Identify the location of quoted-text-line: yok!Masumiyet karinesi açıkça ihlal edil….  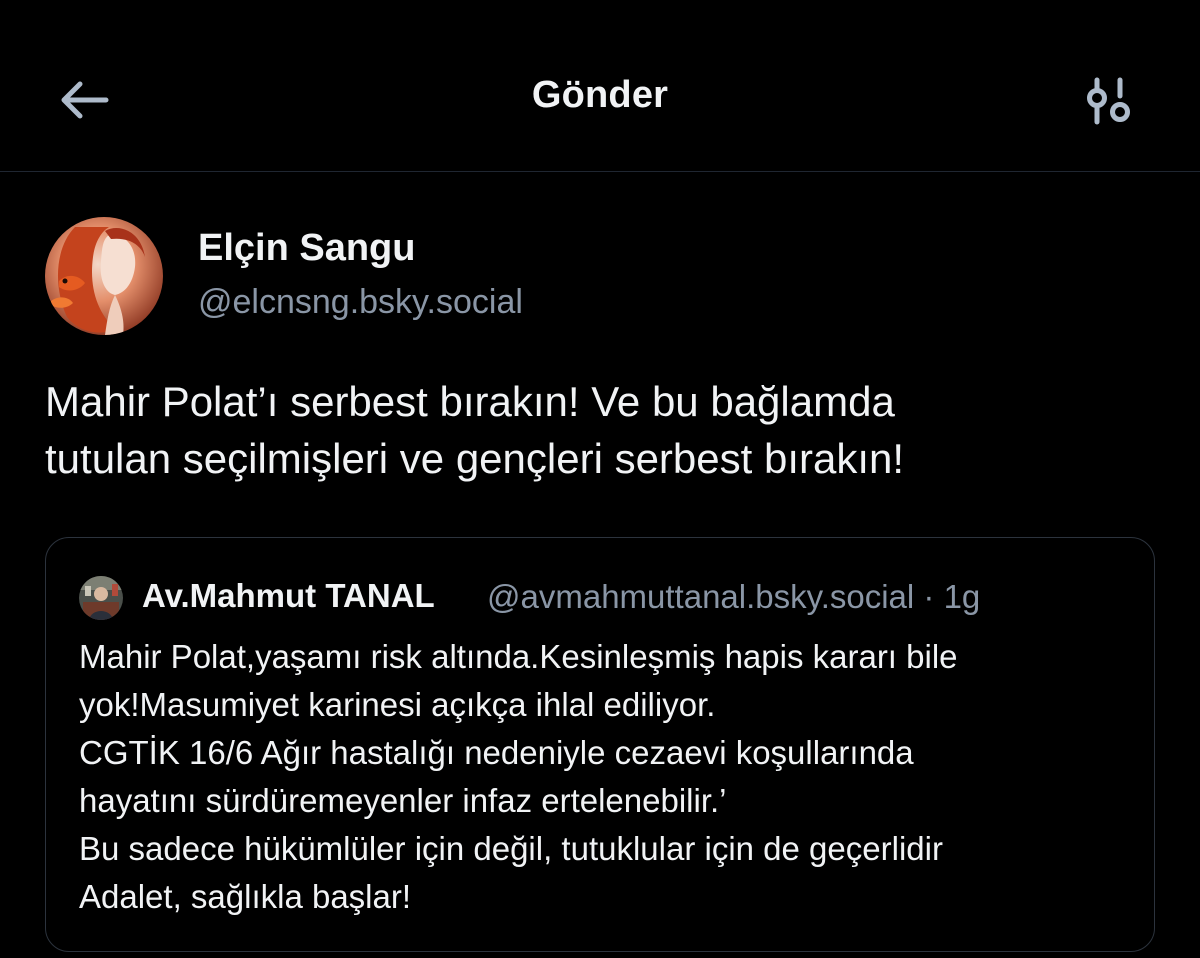
(397, 704).